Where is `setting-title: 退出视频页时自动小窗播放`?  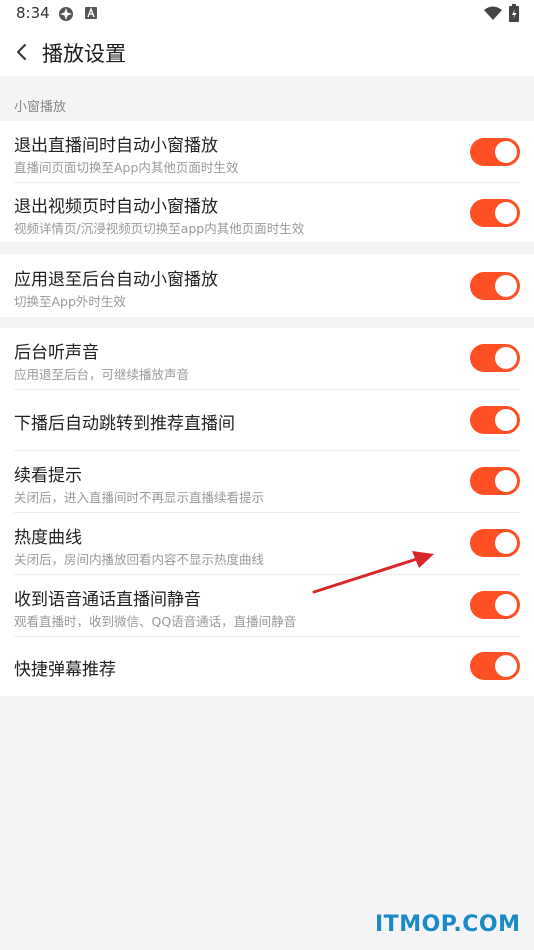 setting-title: 退出视频页时自动小窗播放 is located at coordinates (116, 207).